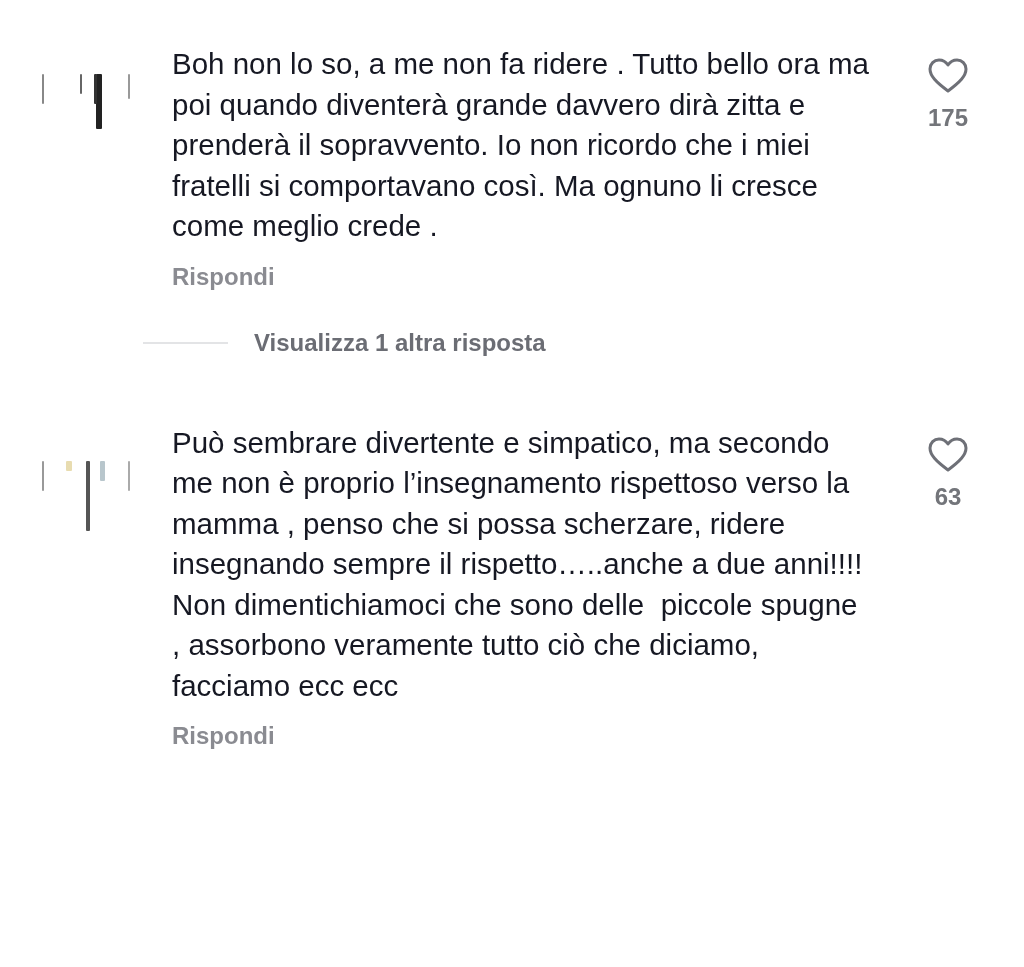 The image size is (1024, 967). I want to click on like-count: 175, so click(947, 118).